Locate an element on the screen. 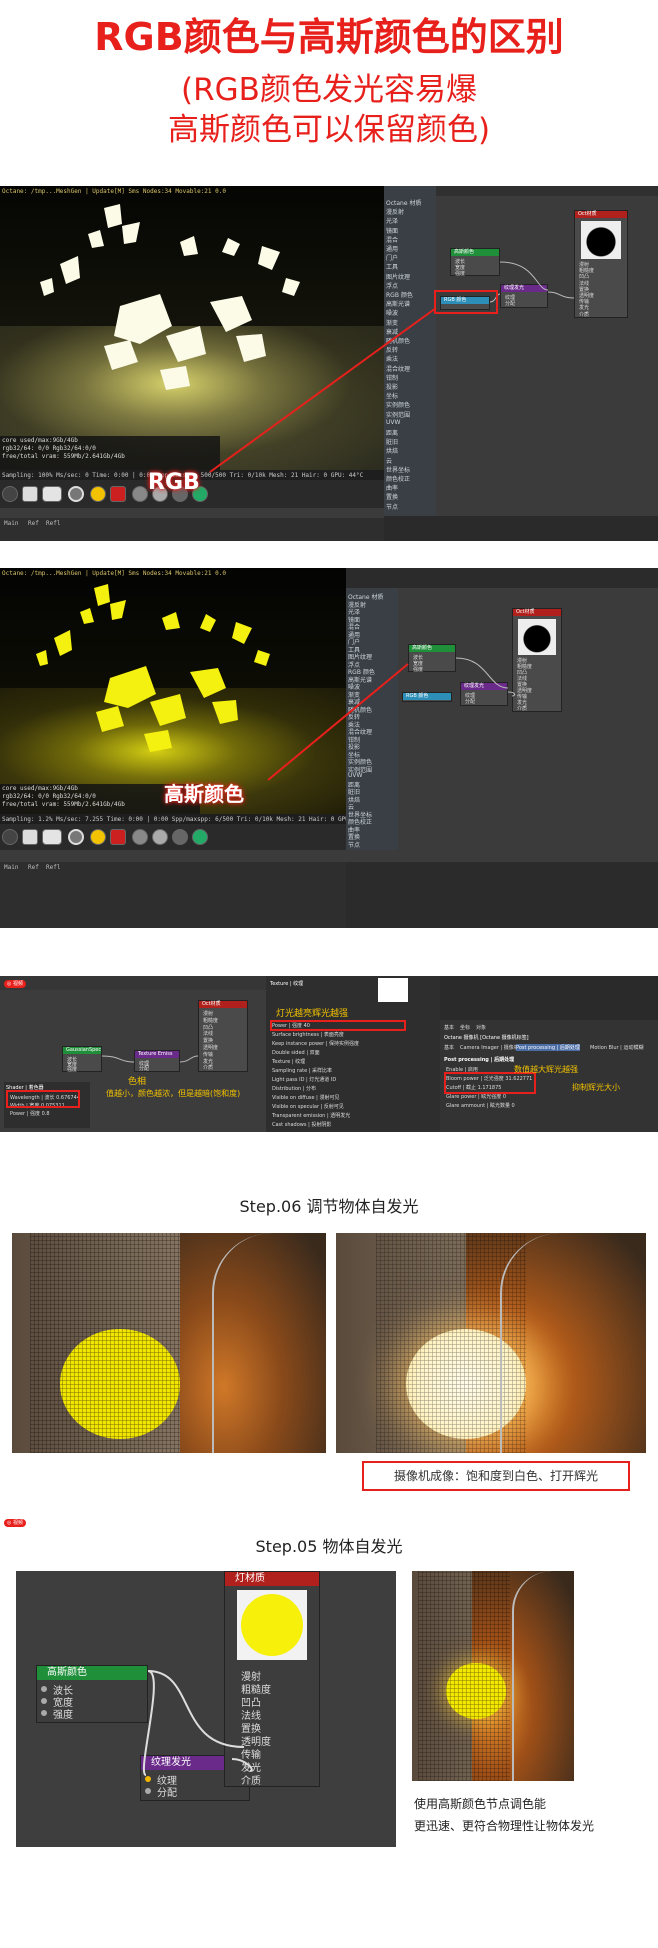 The image size is (658, 1948). tab-object: 对象 is located at coordinates (481, 1027).